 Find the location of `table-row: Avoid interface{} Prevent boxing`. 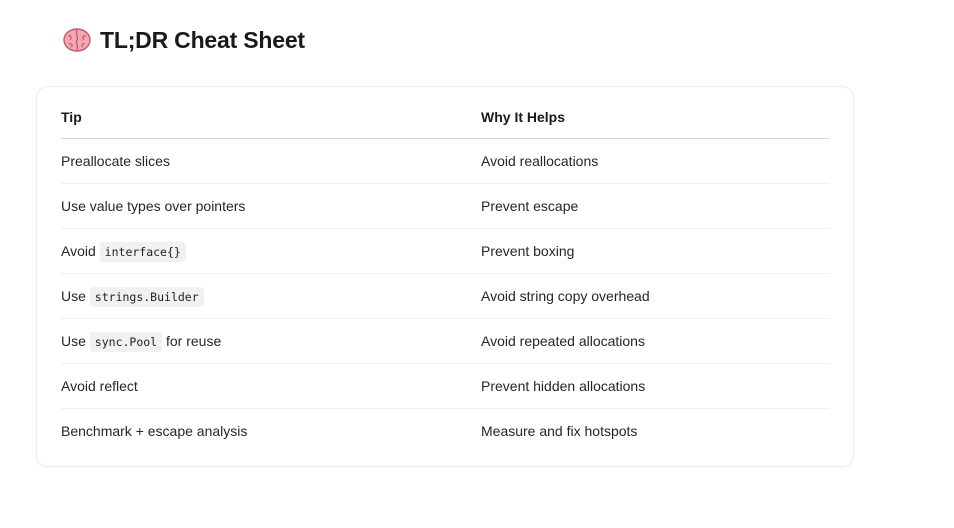

table-row: Avoid interface{} Prevent boxing is located at coordinates (445, 251).